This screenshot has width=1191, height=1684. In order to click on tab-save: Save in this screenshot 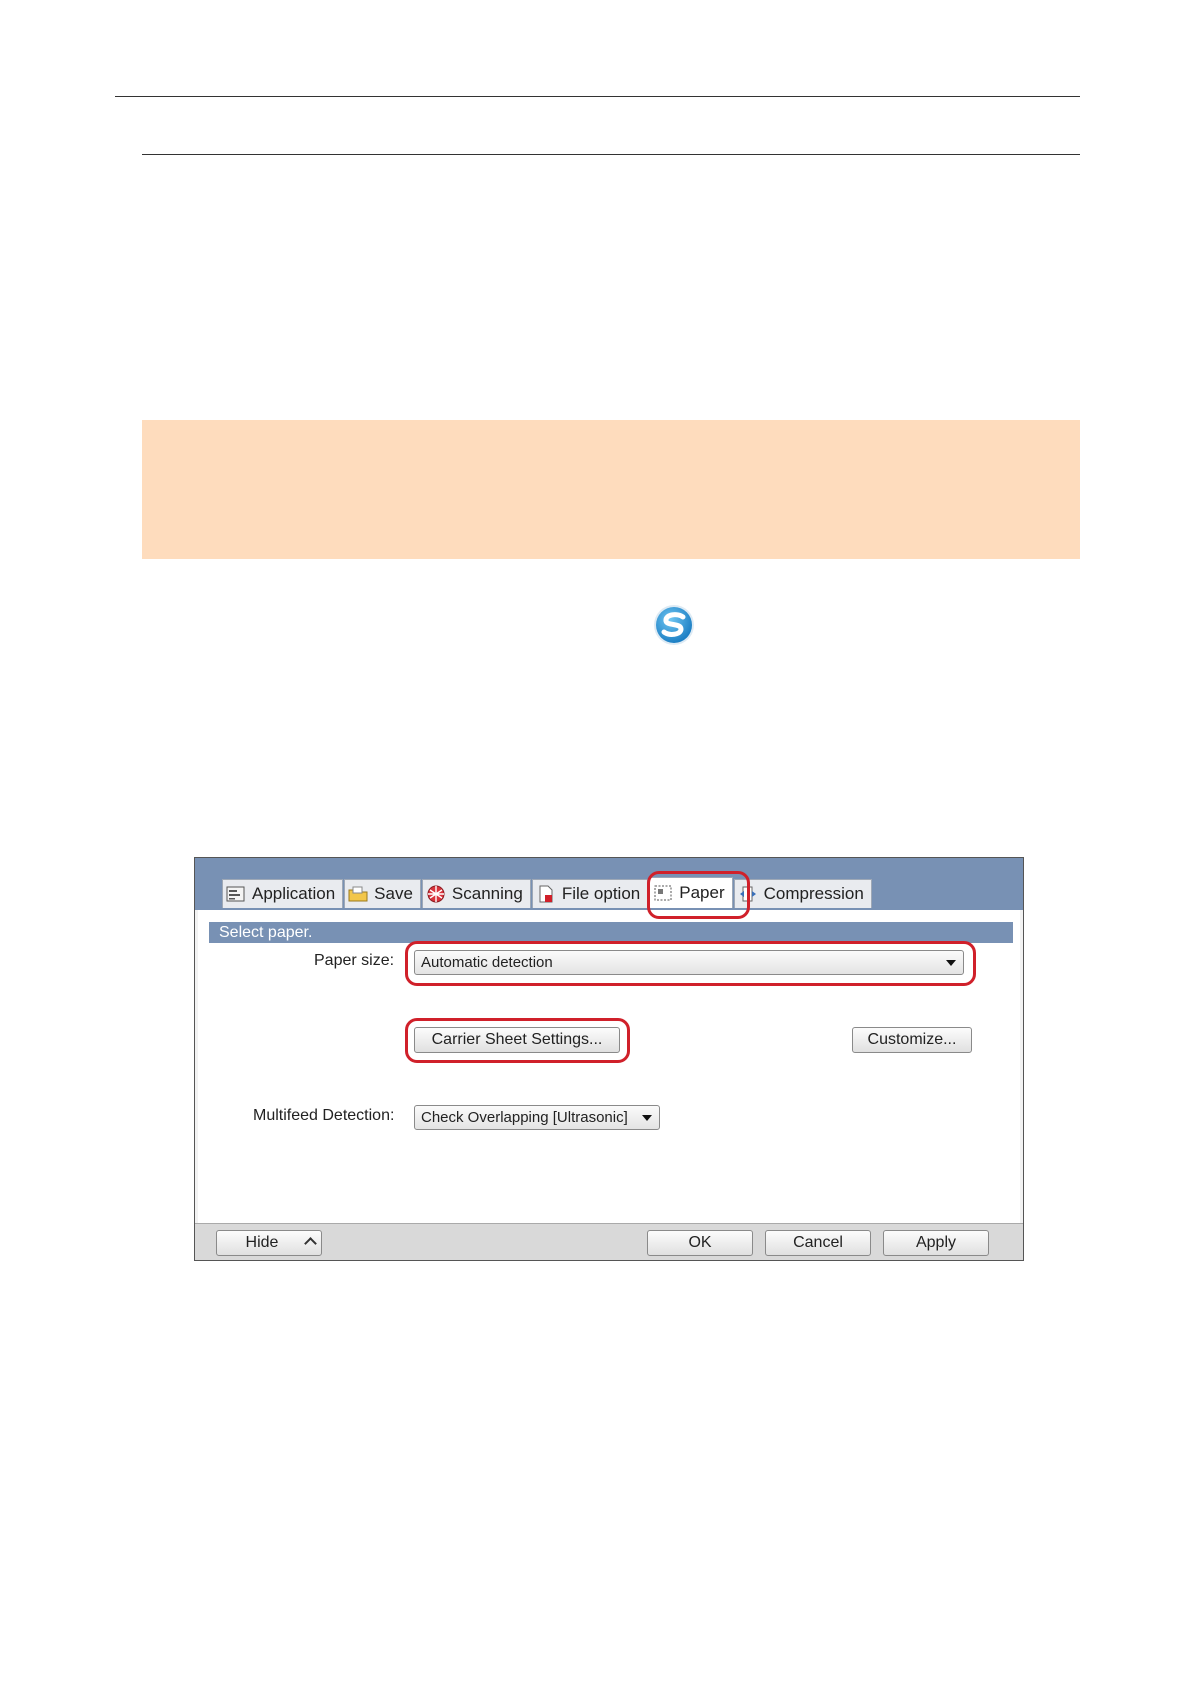, I will do `click(382, 893)`.